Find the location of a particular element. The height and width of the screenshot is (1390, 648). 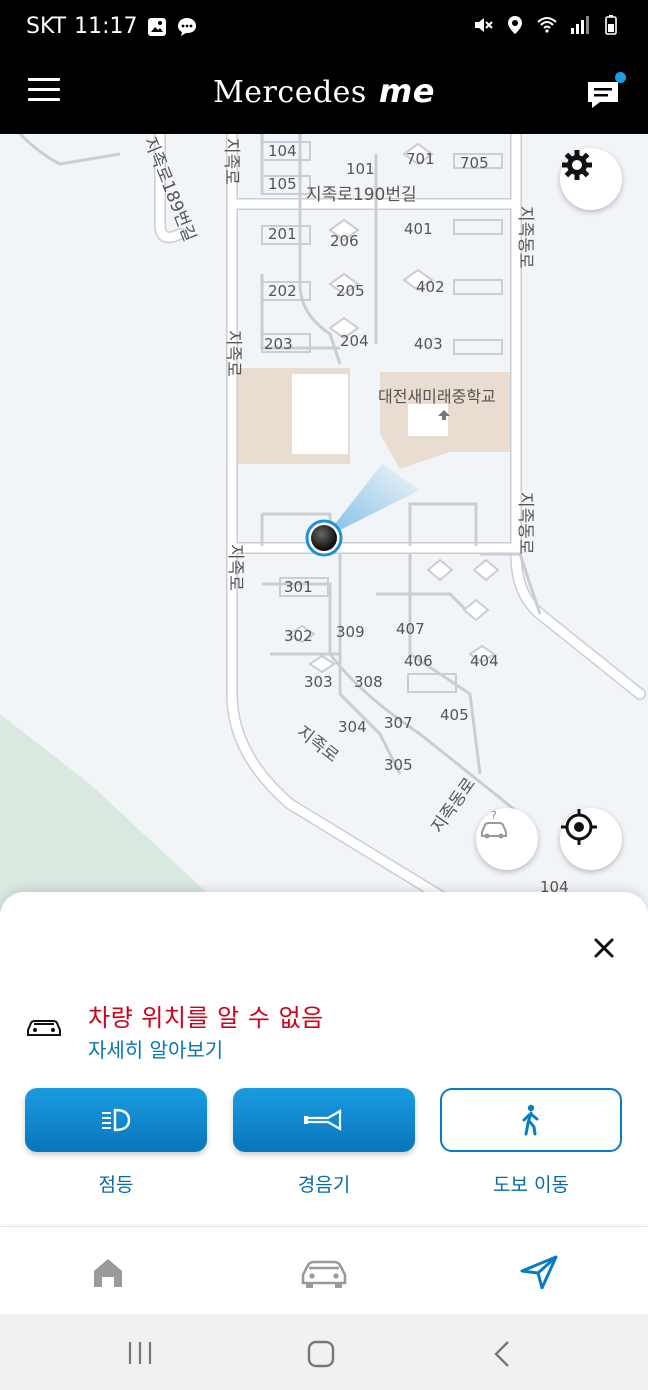

park-area is located at coordinates (115, 814).